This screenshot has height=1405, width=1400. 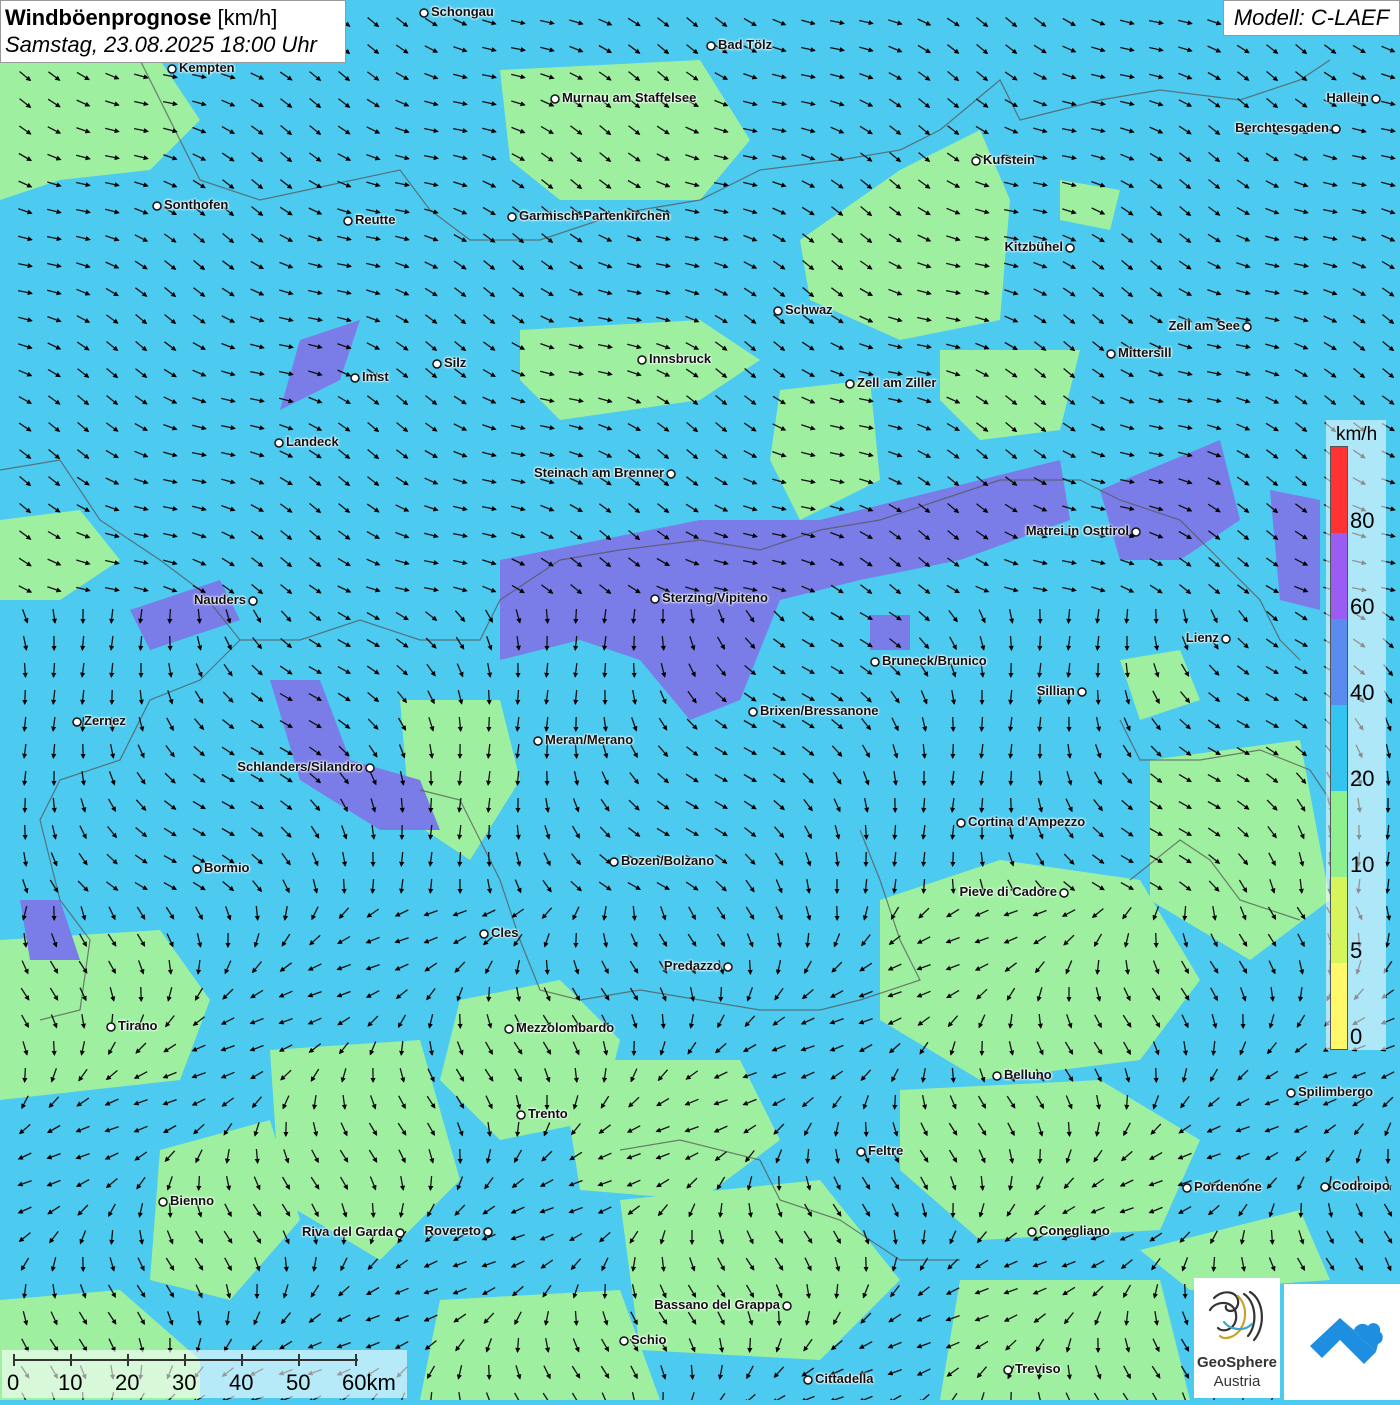 What do you see at coordinates (1026, 821) in the screenshot?
I see `city-label: Cortina d'Ampezzo` at bounding box center [1026, 821].